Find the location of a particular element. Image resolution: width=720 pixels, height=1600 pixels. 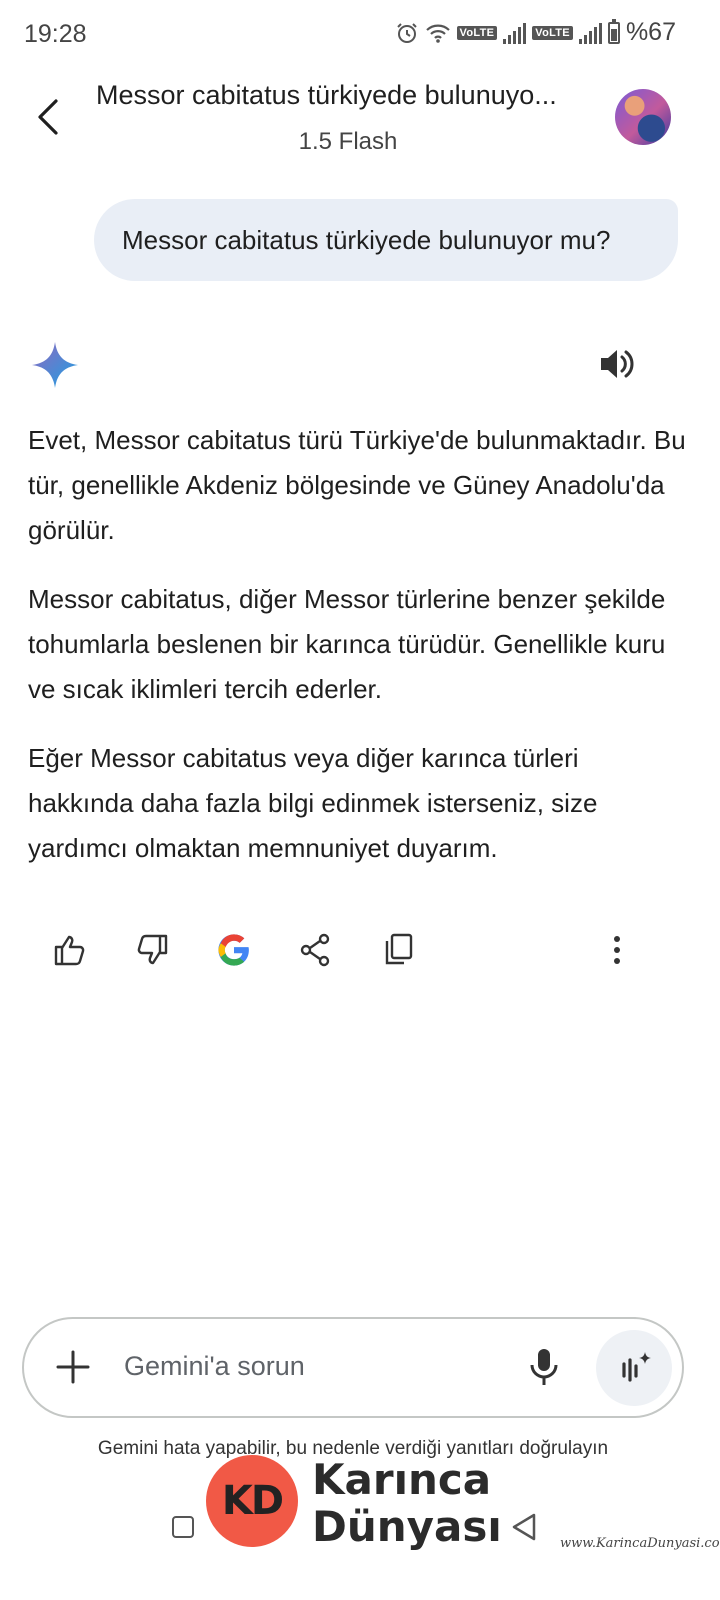

status-icons: VoLTE VoLTE %67 is located at coordinates (535, 32).